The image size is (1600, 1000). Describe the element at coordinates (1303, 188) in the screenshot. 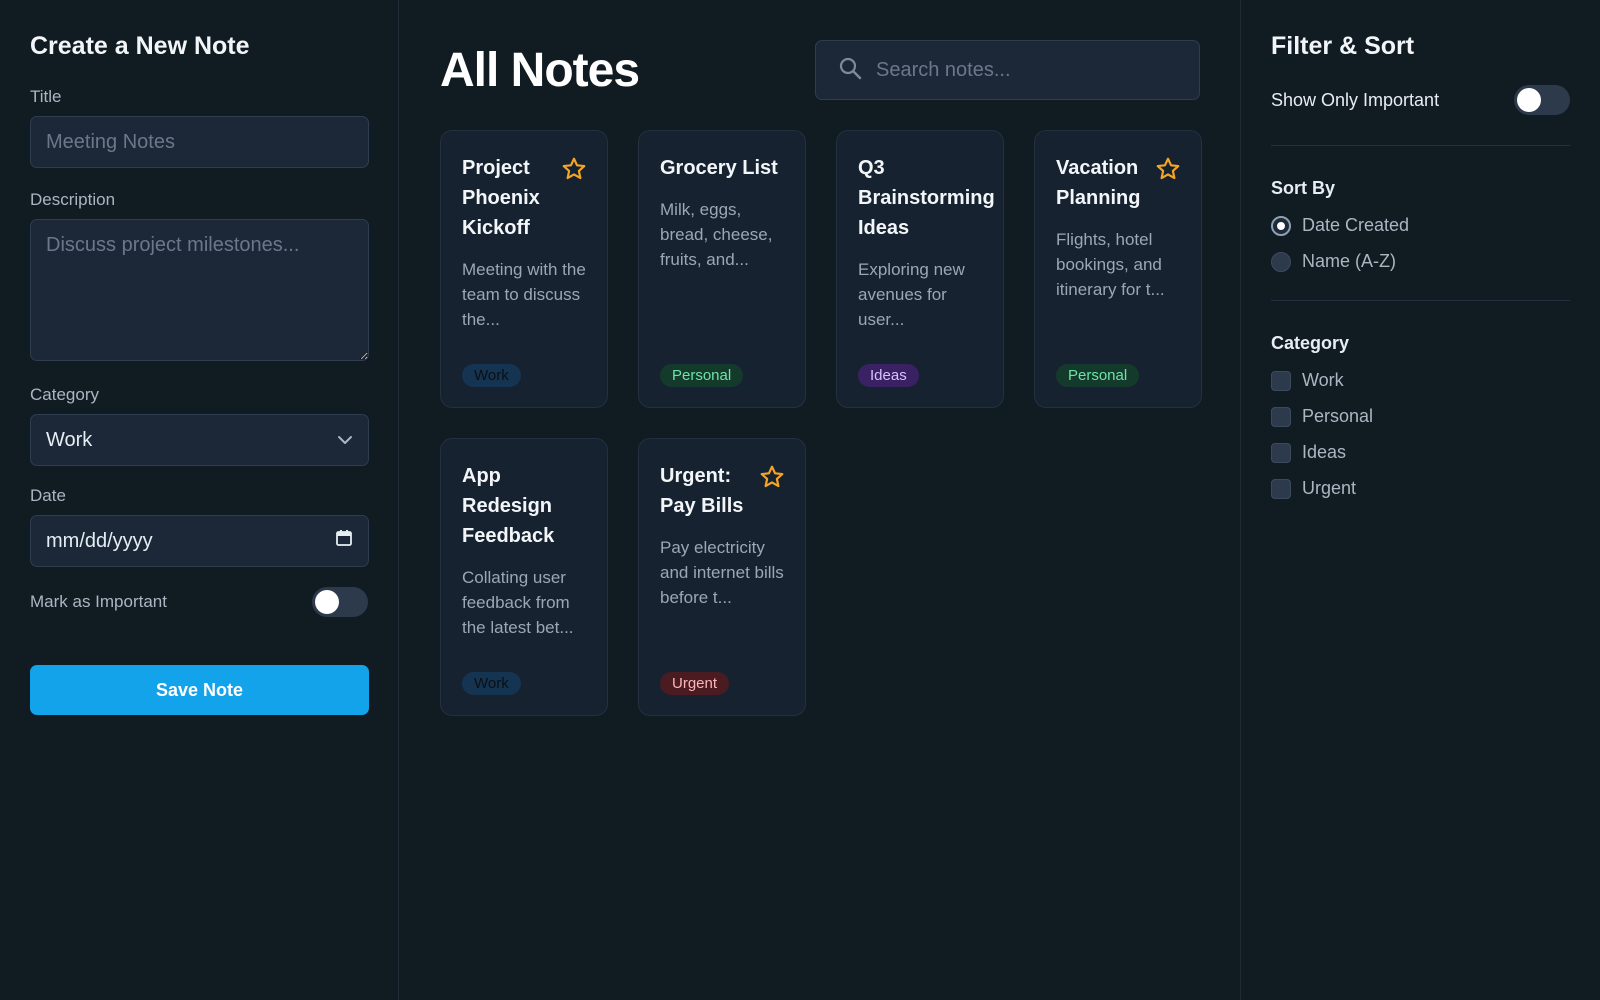

I see `sort-by-label: Sort By` at that location.